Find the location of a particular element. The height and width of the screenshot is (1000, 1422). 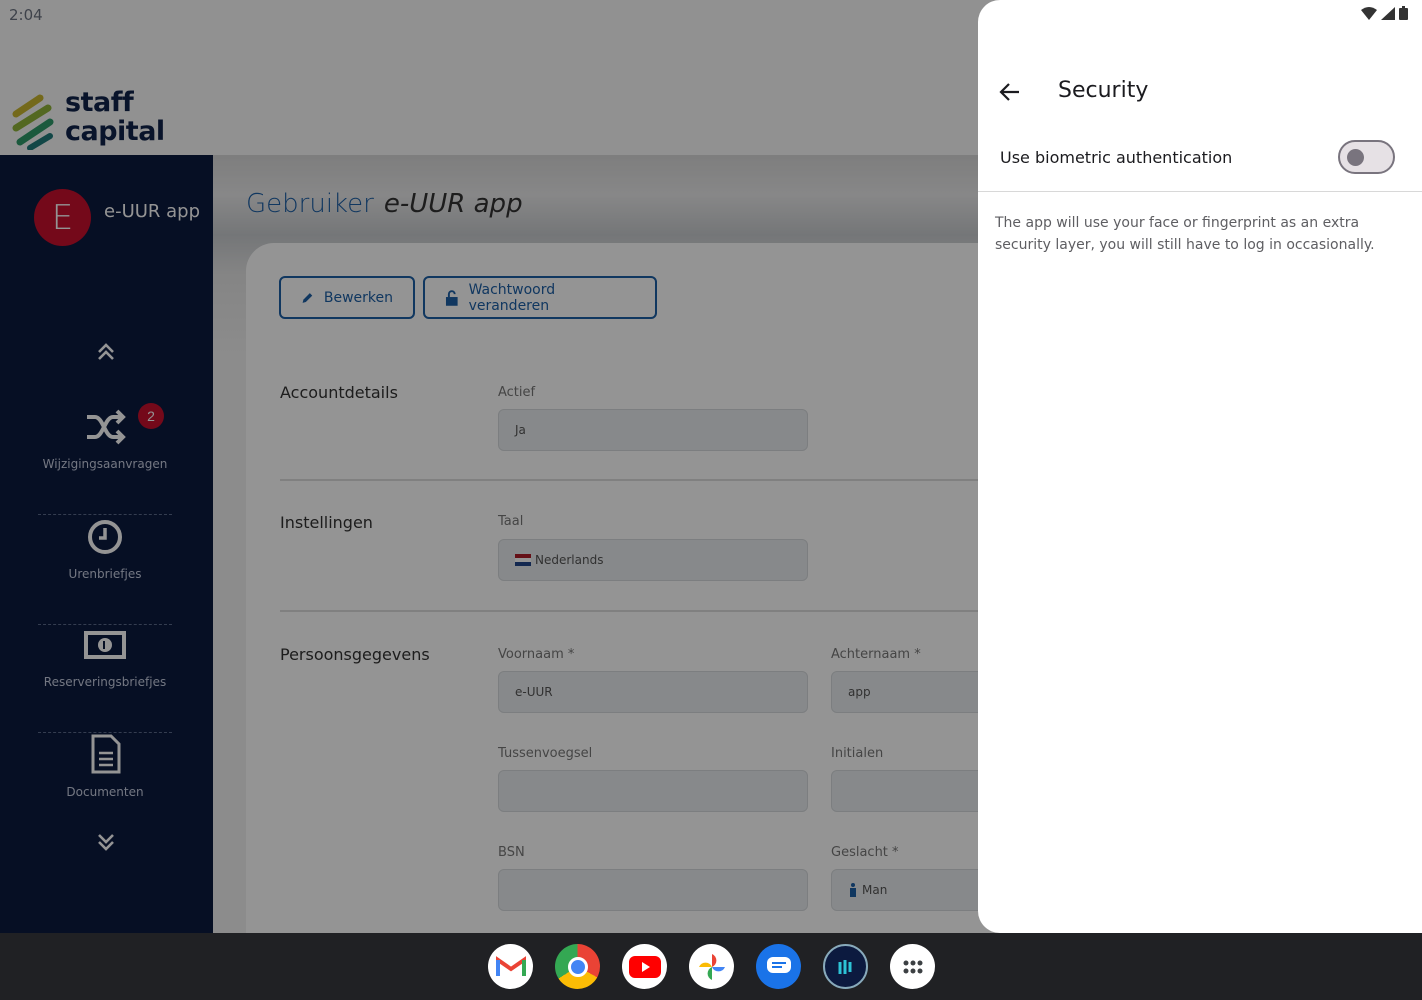

back-button is located at coordinates (1010, 92).